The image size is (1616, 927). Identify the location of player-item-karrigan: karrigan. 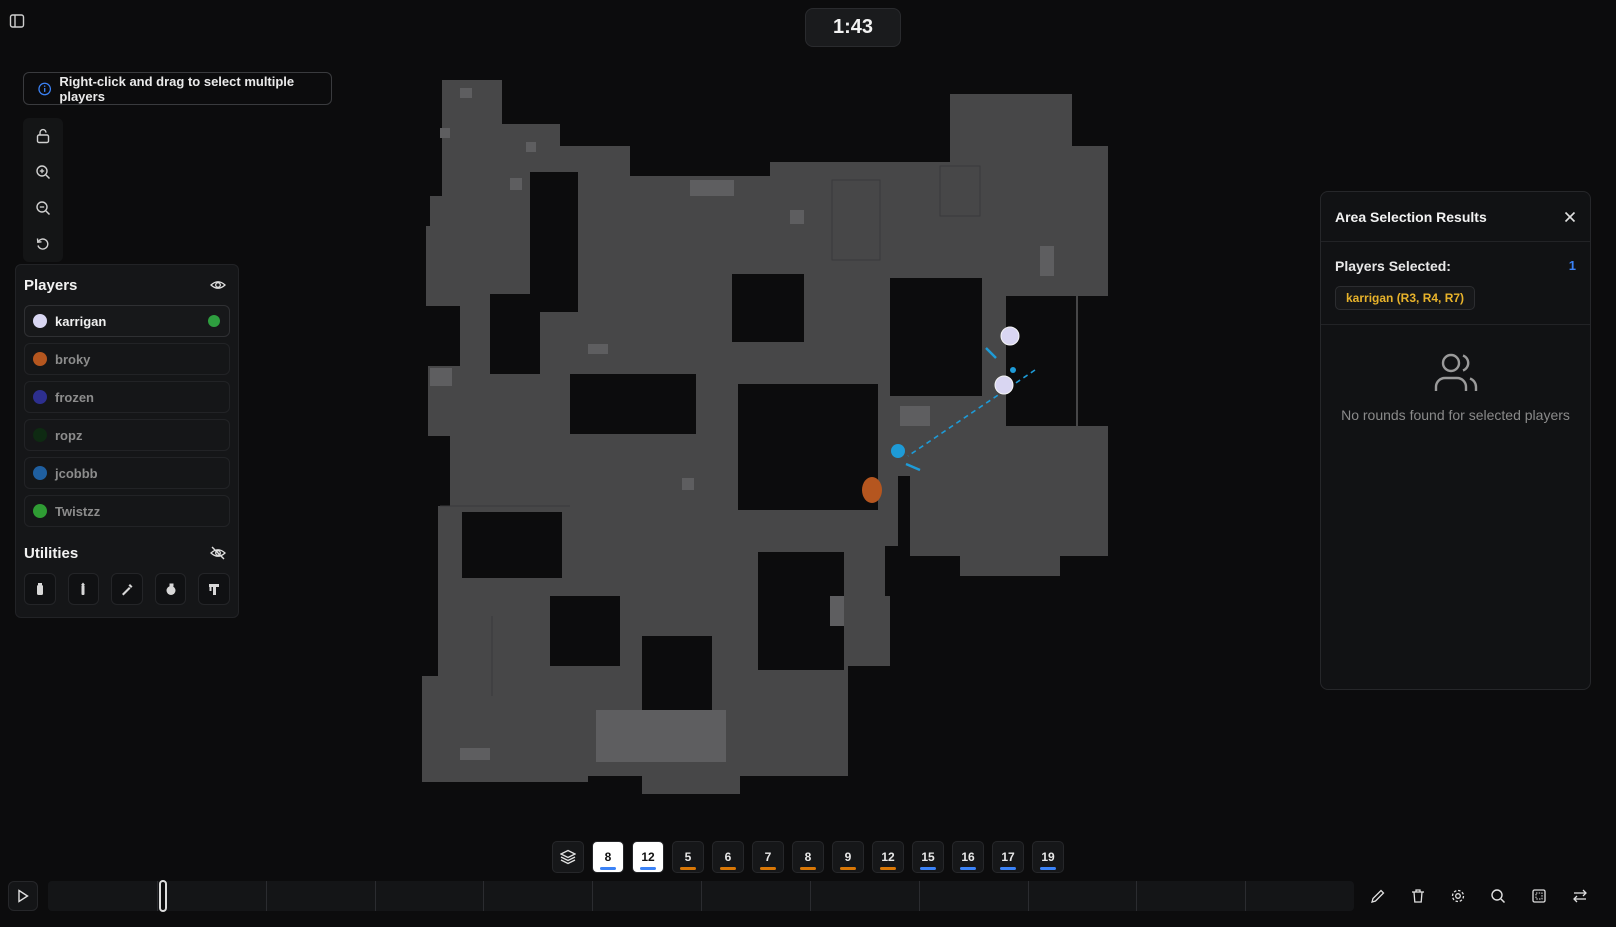
(127, 321).